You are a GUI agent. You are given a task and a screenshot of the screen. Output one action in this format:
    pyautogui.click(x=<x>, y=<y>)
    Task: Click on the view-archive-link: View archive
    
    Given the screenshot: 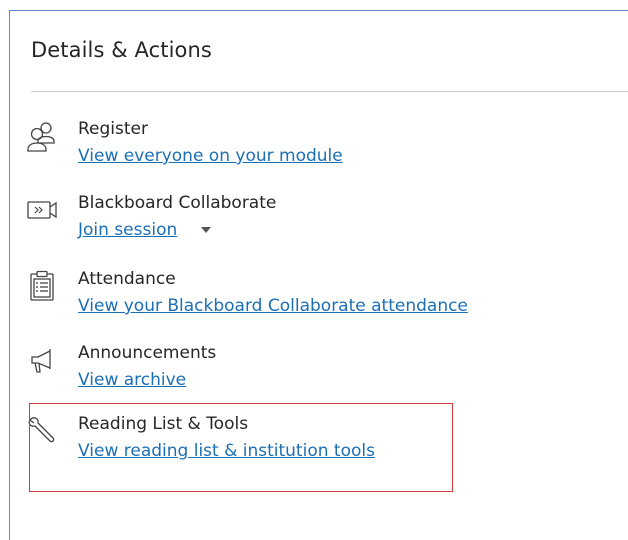 What is the action you would take?
    pyautogui.click(x=132, y=380)
    